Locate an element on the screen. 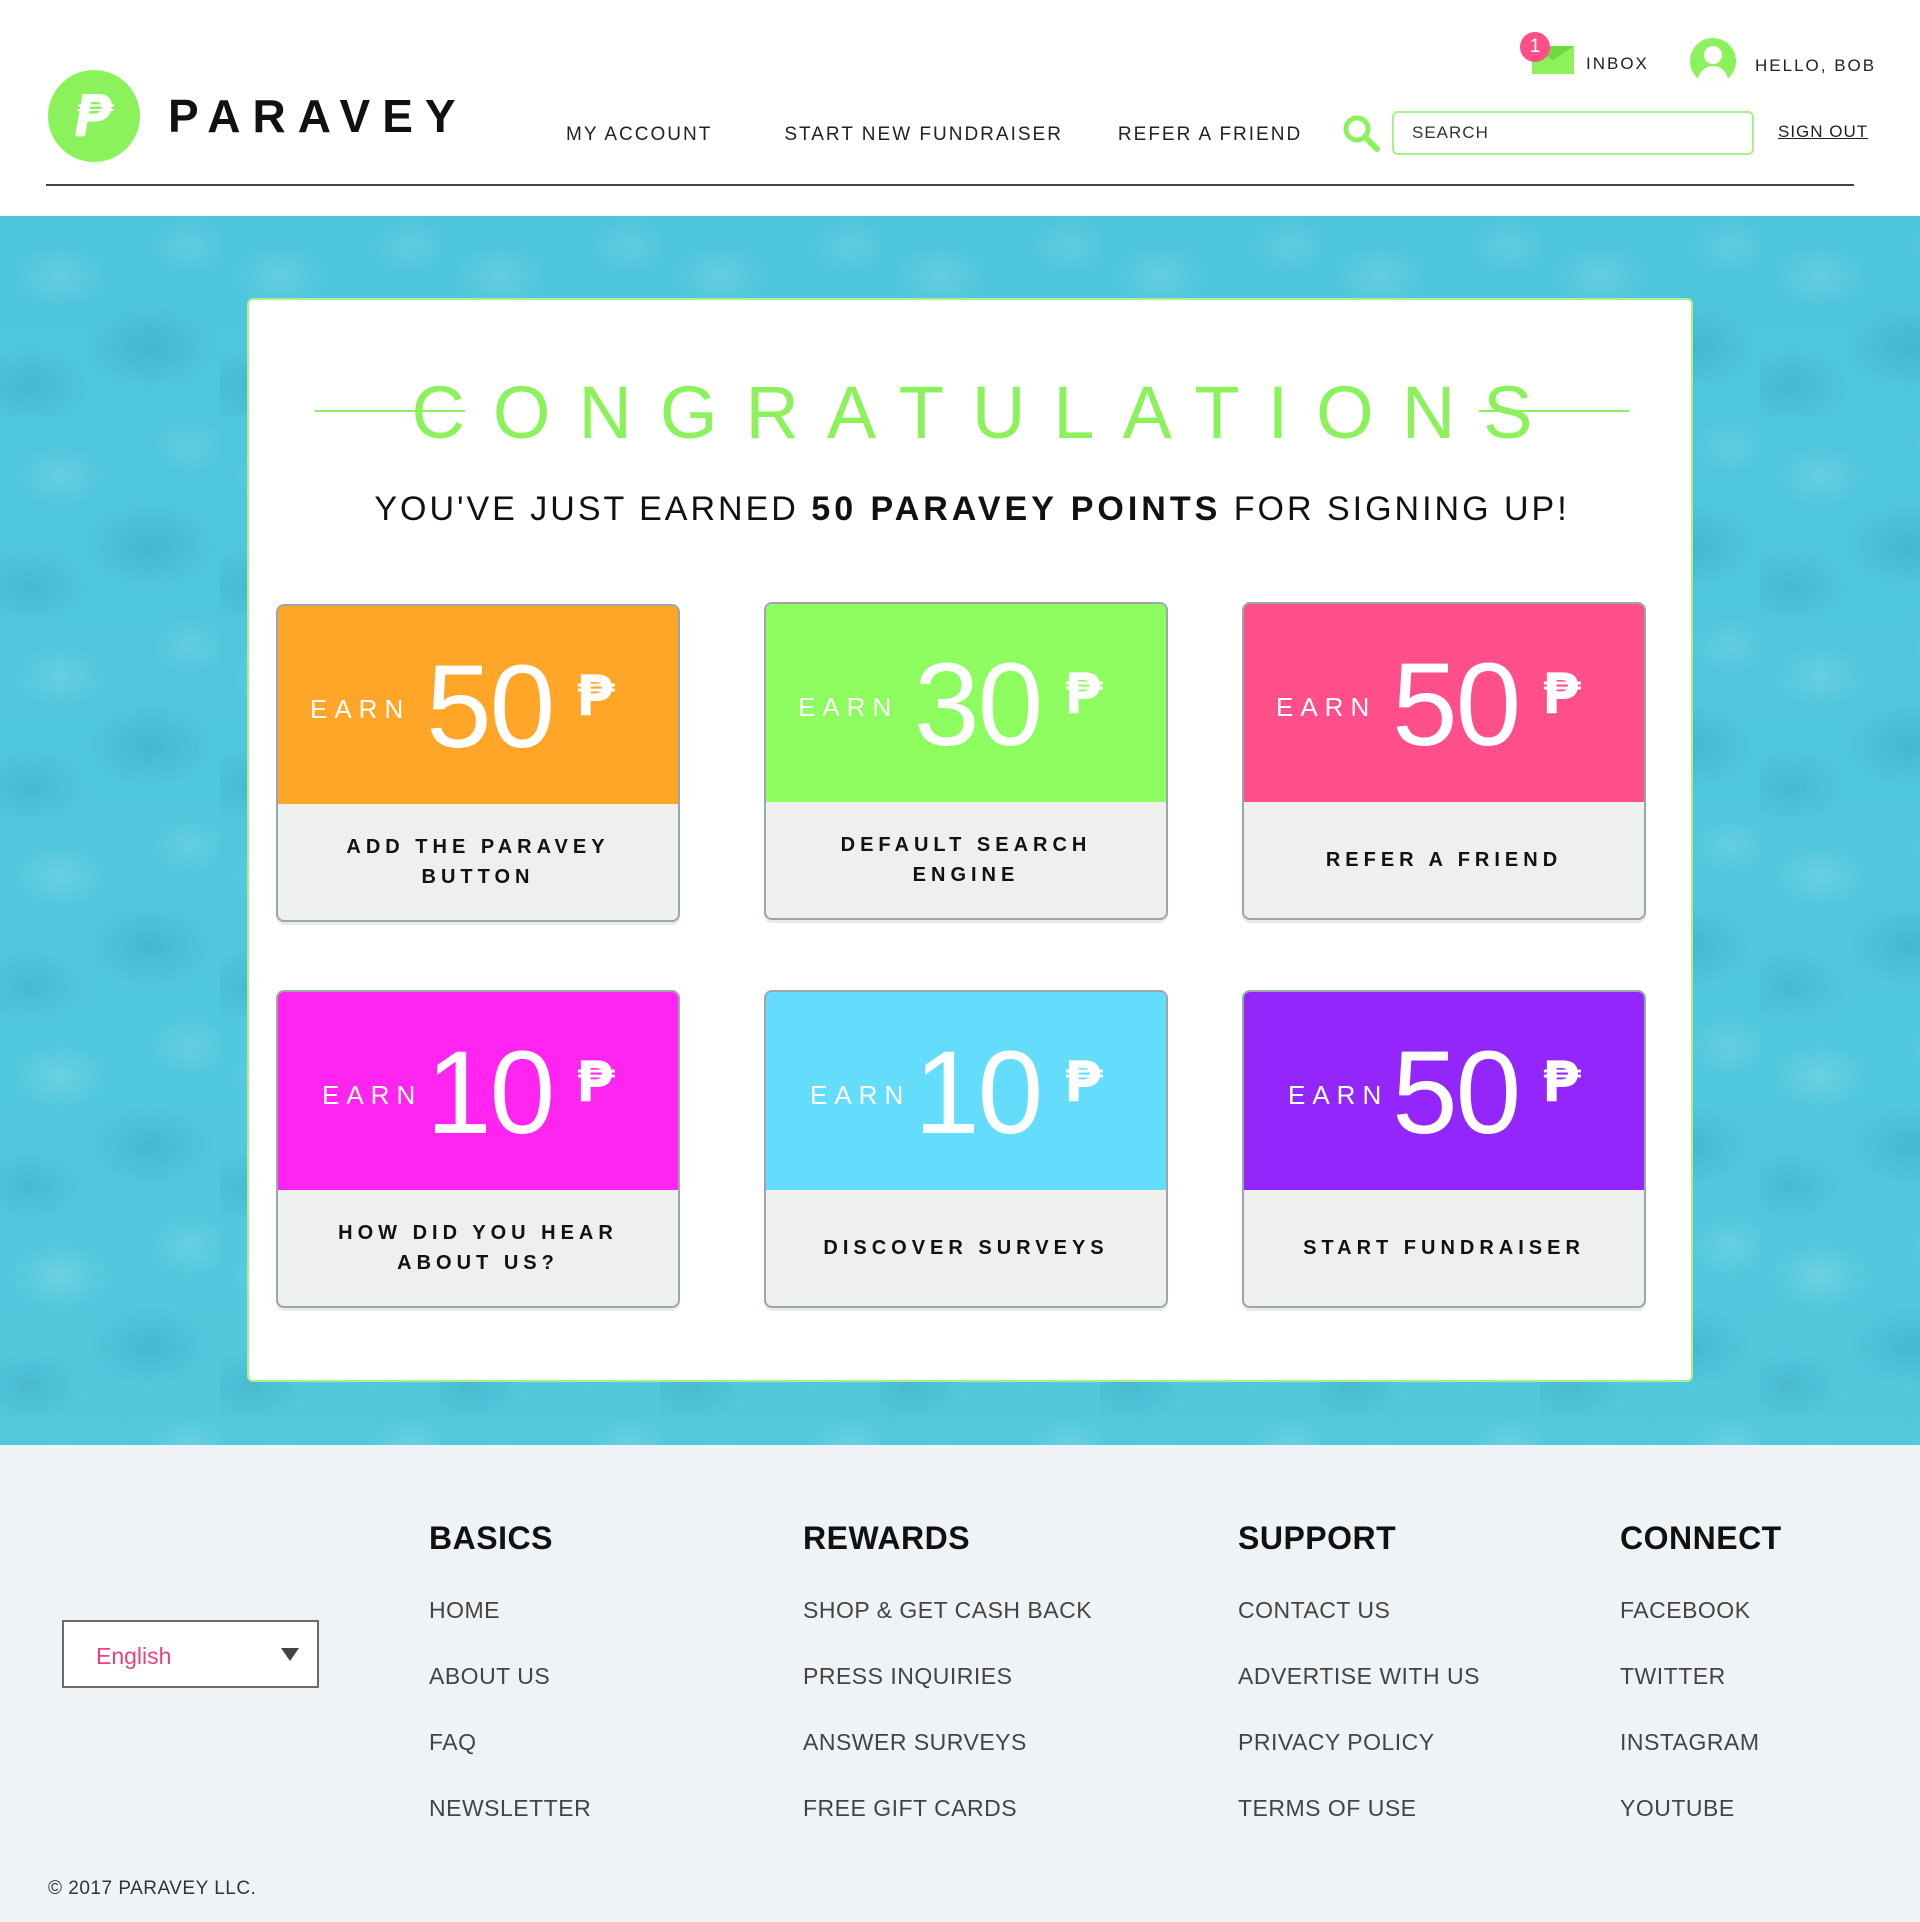  caret-down-icon is located at coordinates (290, 1654).